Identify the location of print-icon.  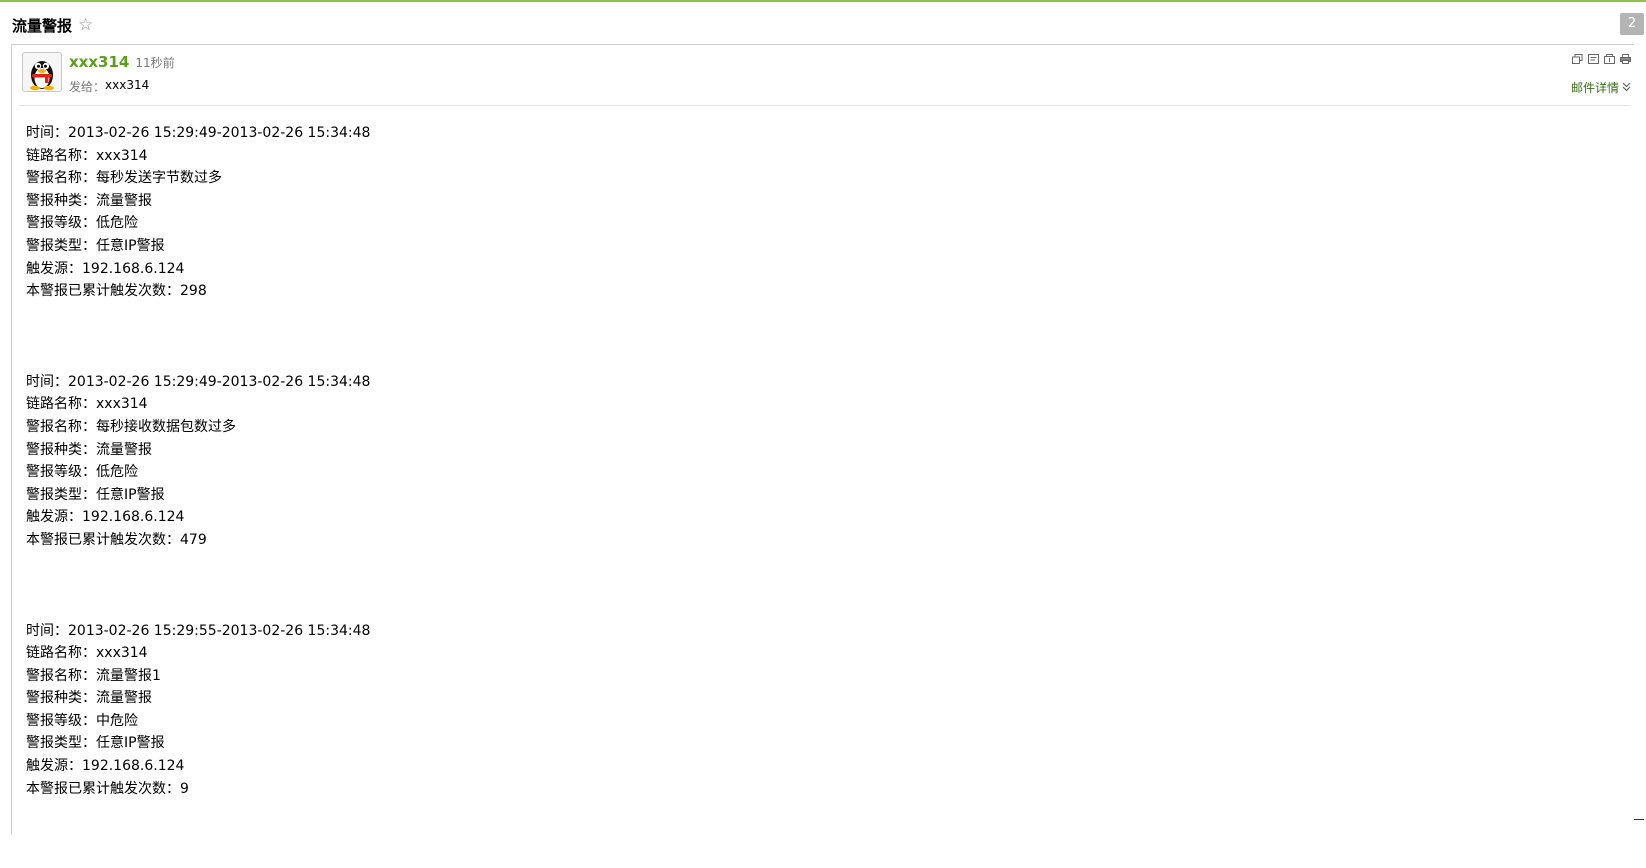
(1625, 58).